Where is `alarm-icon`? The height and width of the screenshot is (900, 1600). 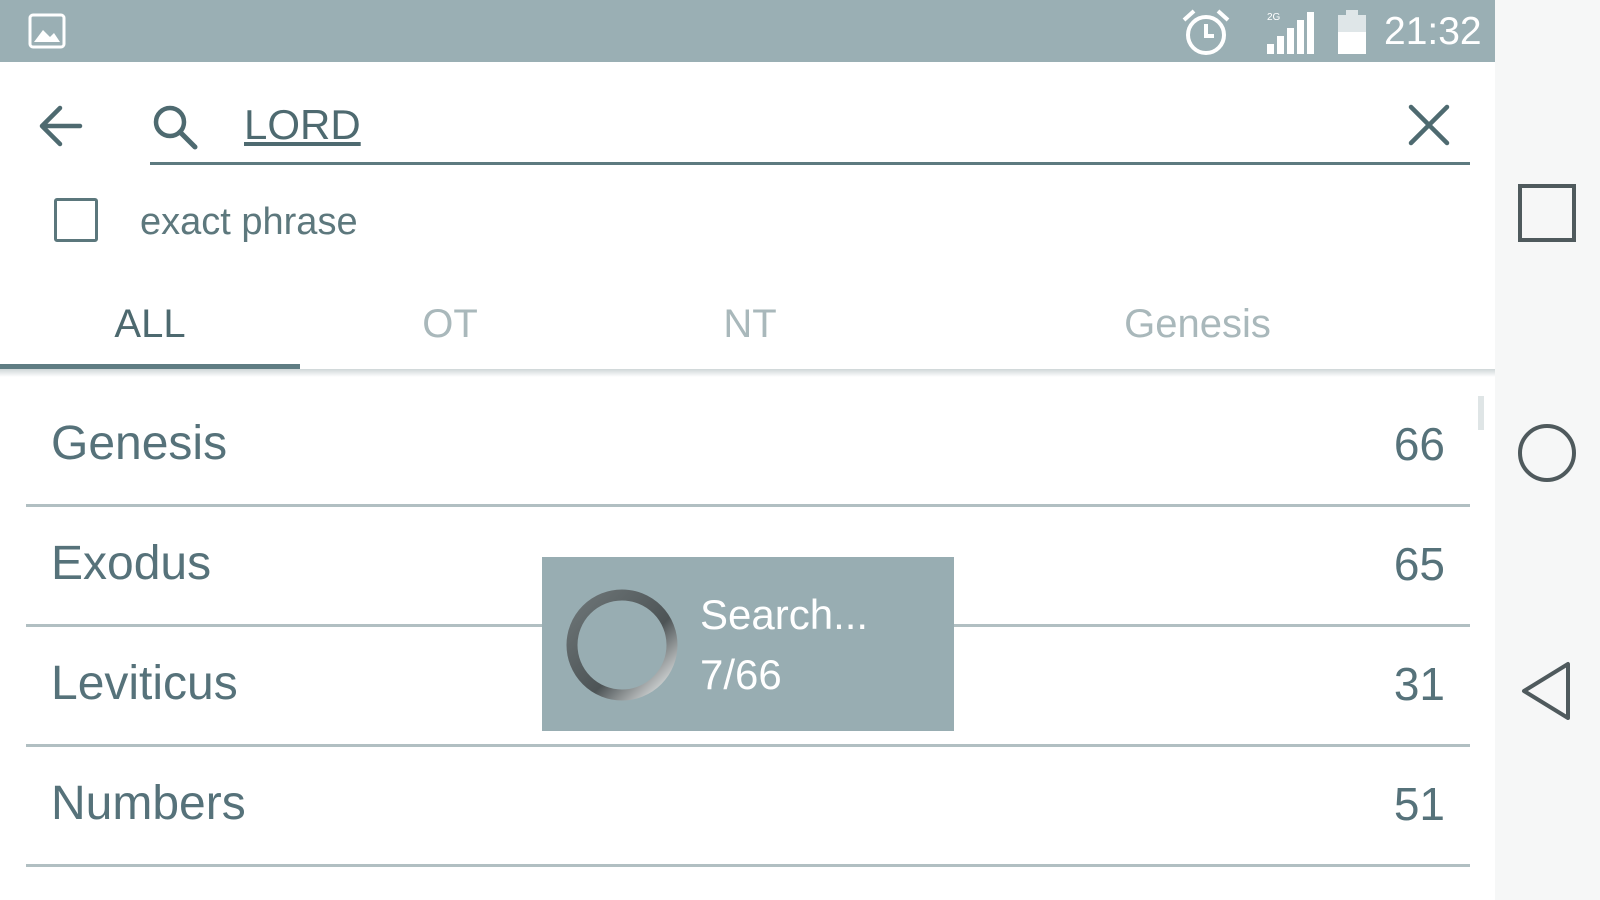
alarm-icon is located at coordinates (1206, 32).